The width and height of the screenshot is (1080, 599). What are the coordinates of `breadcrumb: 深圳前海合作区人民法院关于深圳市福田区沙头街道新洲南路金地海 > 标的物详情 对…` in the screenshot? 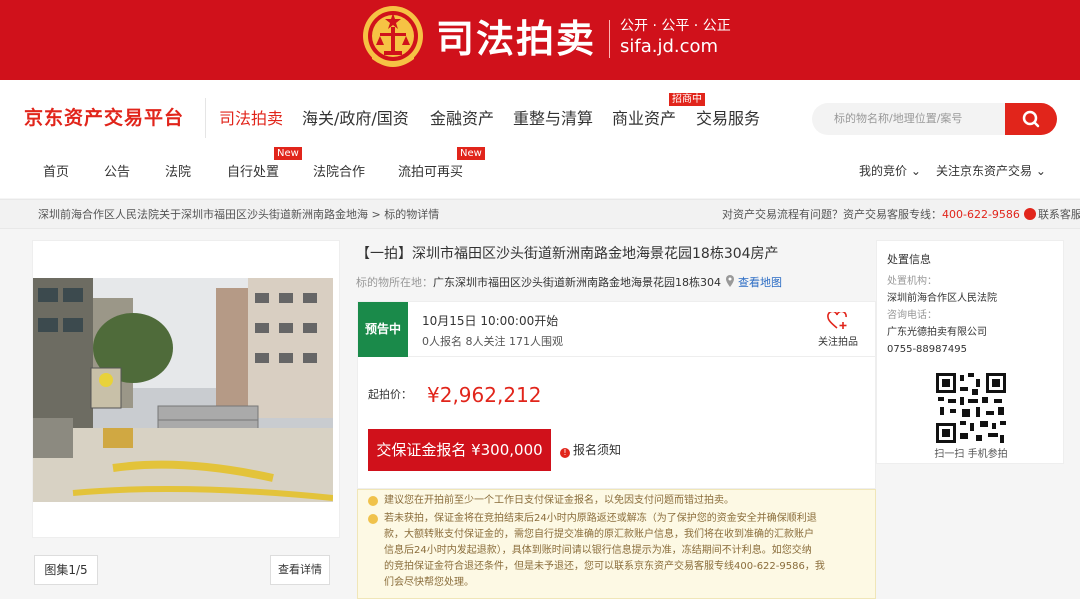 It's located at (540, 214).